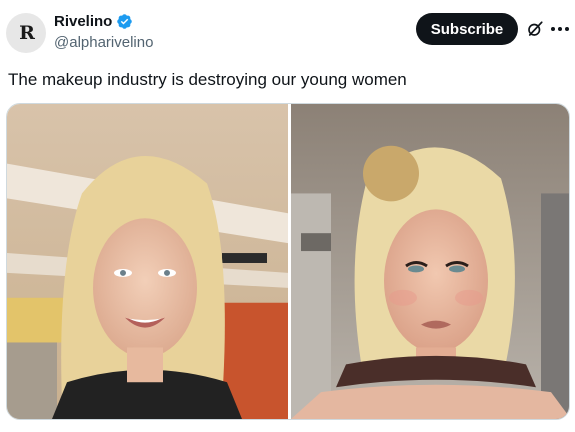  What do you see at coordinates (103, 42) in the screenshot?
I see `author-handle: @alpharivelino` at bounding box center [103, 42].